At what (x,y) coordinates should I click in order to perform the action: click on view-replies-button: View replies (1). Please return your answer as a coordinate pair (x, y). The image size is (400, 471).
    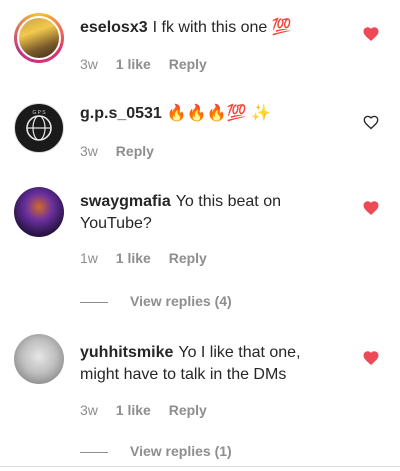
    Looking at the image, I should click on (156, 451).